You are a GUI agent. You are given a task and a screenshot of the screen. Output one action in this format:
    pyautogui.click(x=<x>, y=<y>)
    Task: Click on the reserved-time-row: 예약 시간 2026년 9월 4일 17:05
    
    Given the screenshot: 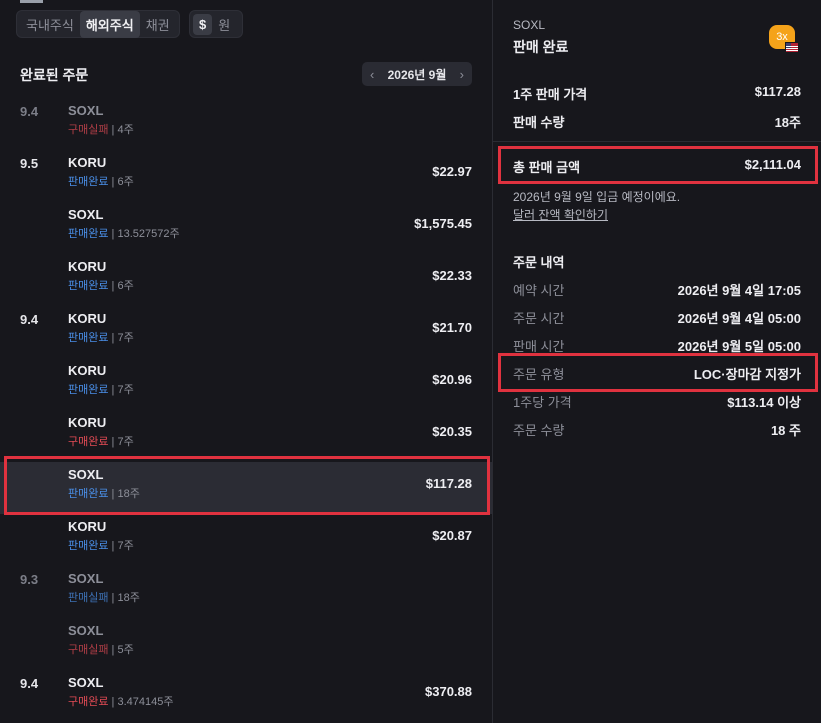 What is the action you would take?
    pyautogui.click(x=657, y=290)
    